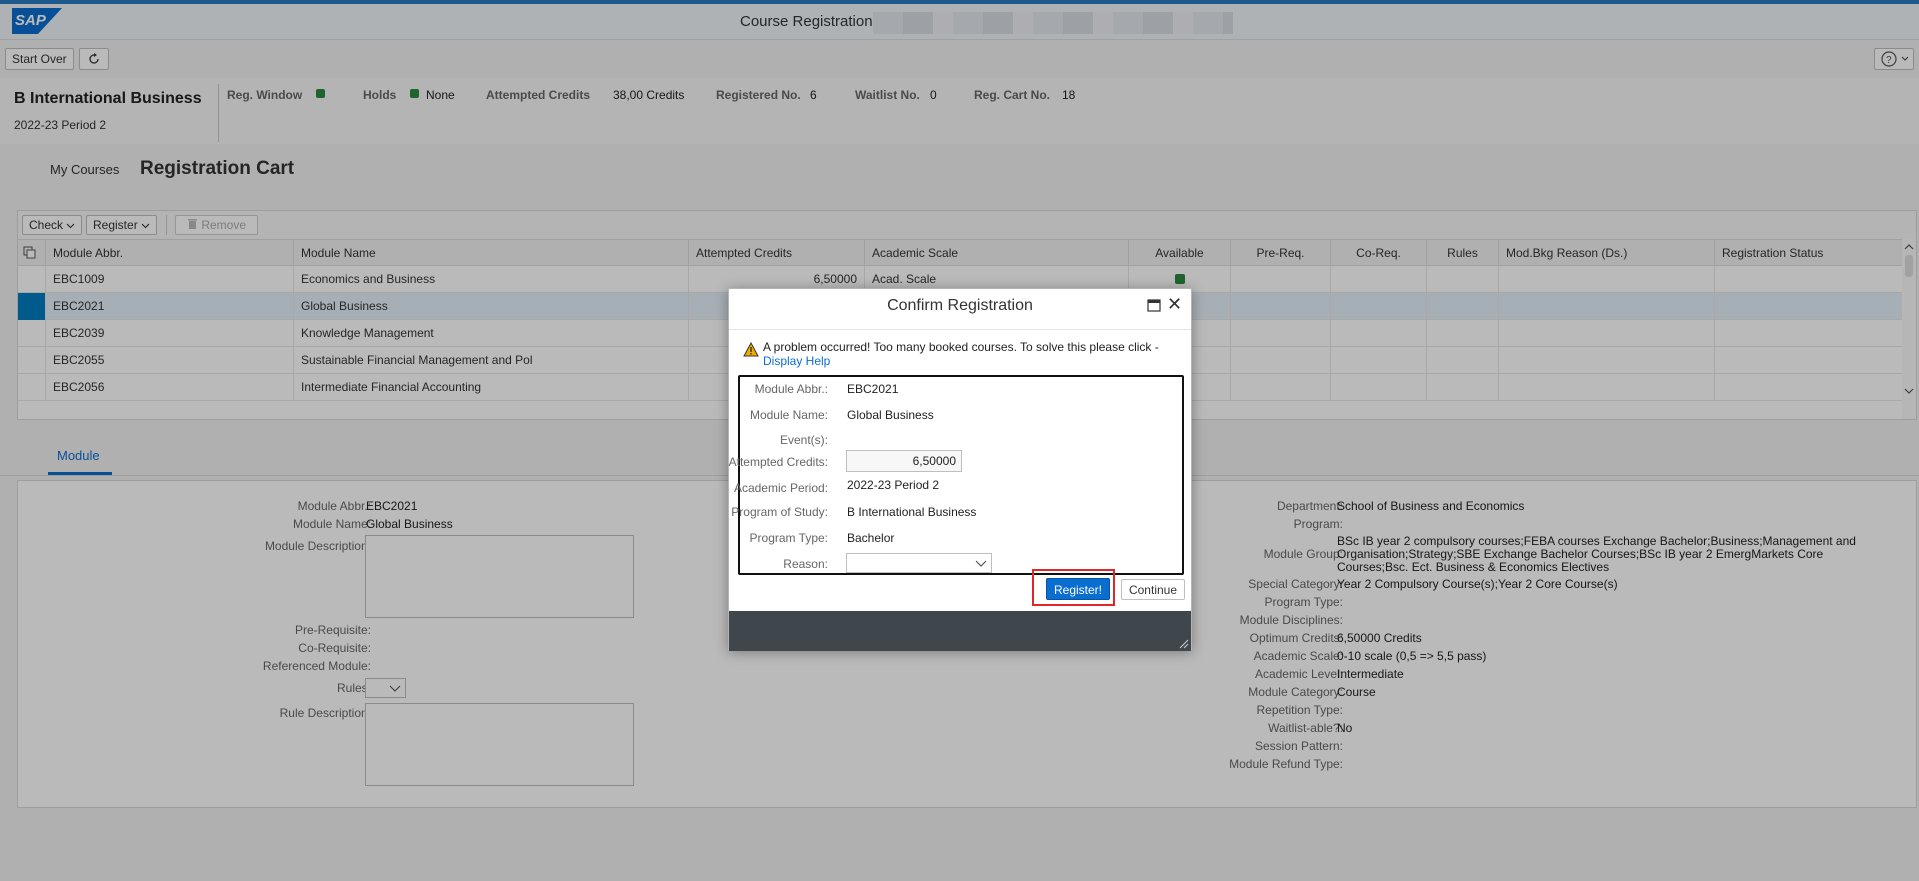  I want to click on dialog-title-divider, so click(960, 329).